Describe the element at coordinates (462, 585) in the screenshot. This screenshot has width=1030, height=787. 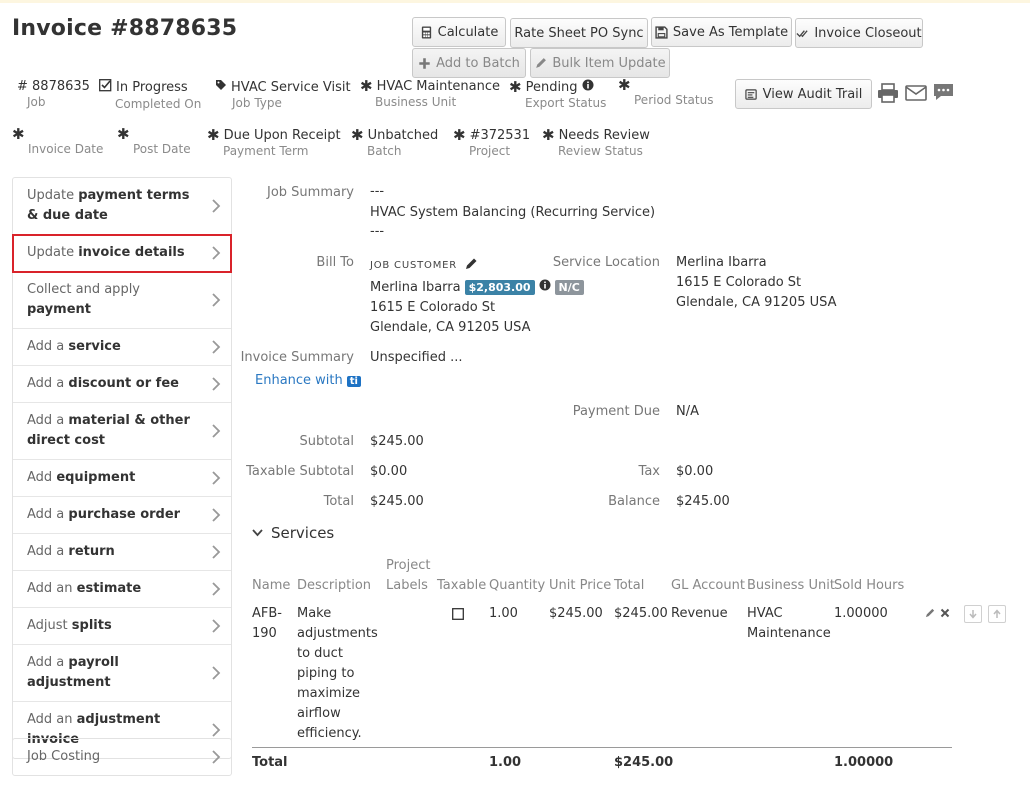
I see `col-taxable: Taxable` at that location.